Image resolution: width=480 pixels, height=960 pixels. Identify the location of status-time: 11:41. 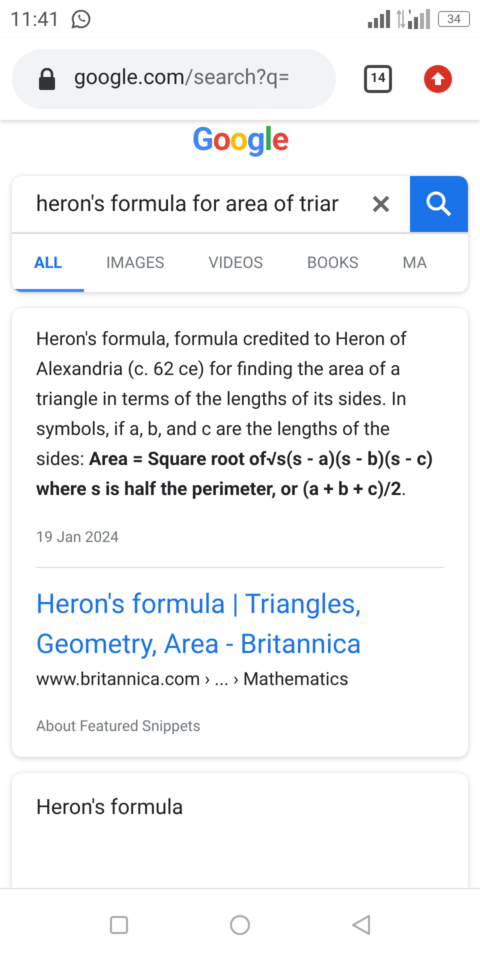
(35, 19).